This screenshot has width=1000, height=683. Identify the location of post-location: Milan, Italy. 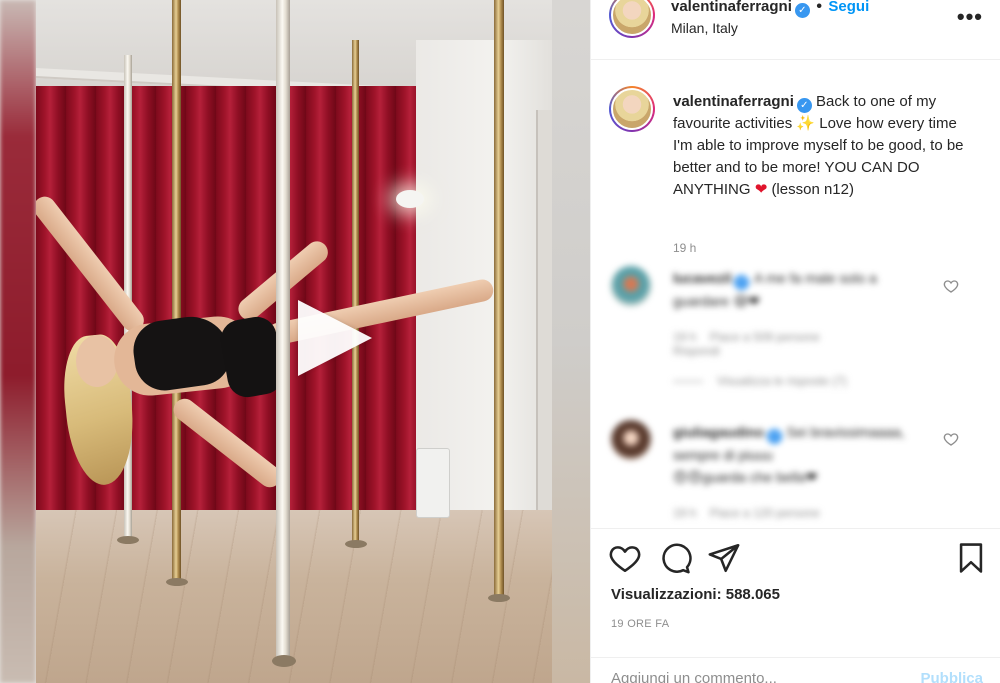
(704, 28).